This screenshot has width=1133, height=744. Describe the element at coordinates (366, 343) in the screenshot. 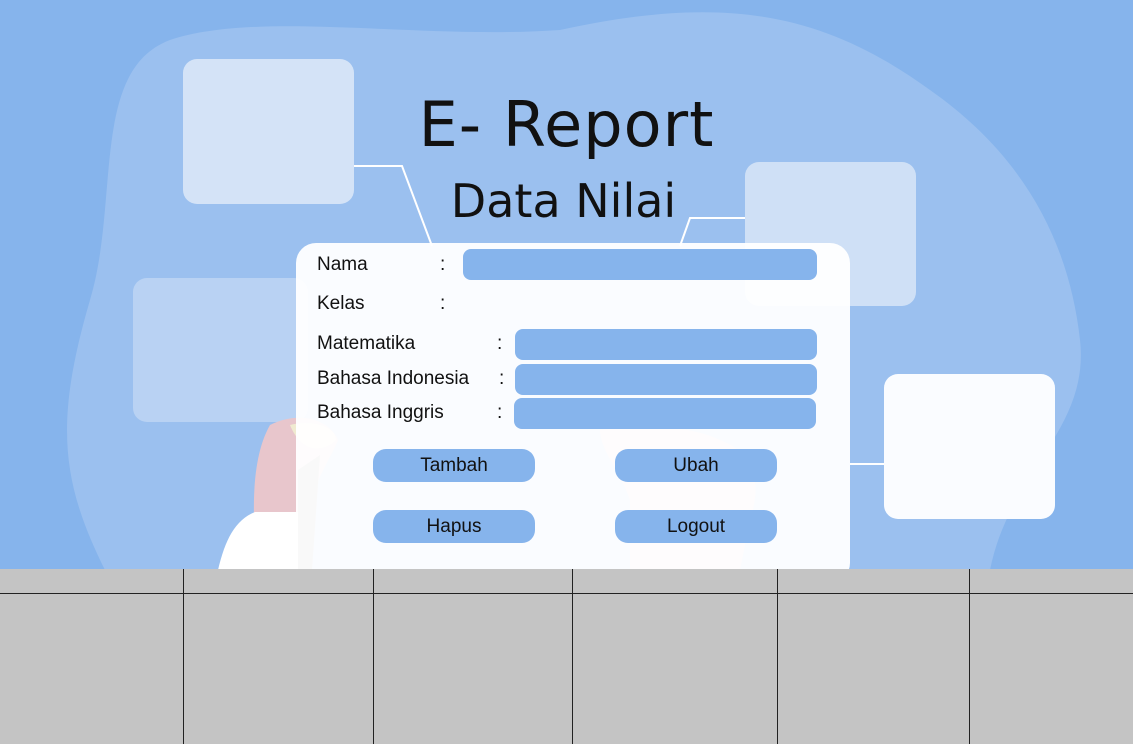

I see `matematika-label: Matematika` at that location.